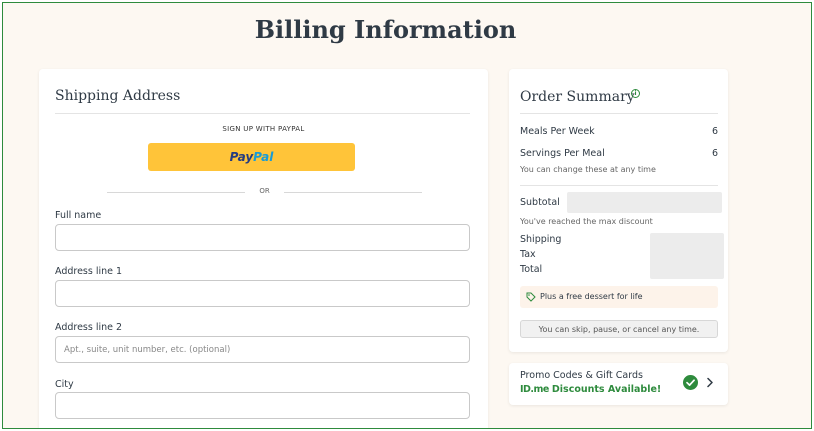 Image resolution: width=814 pixels, height=431 pixels. I want to click on change-note: You can change these at any time, so click(588, 169).